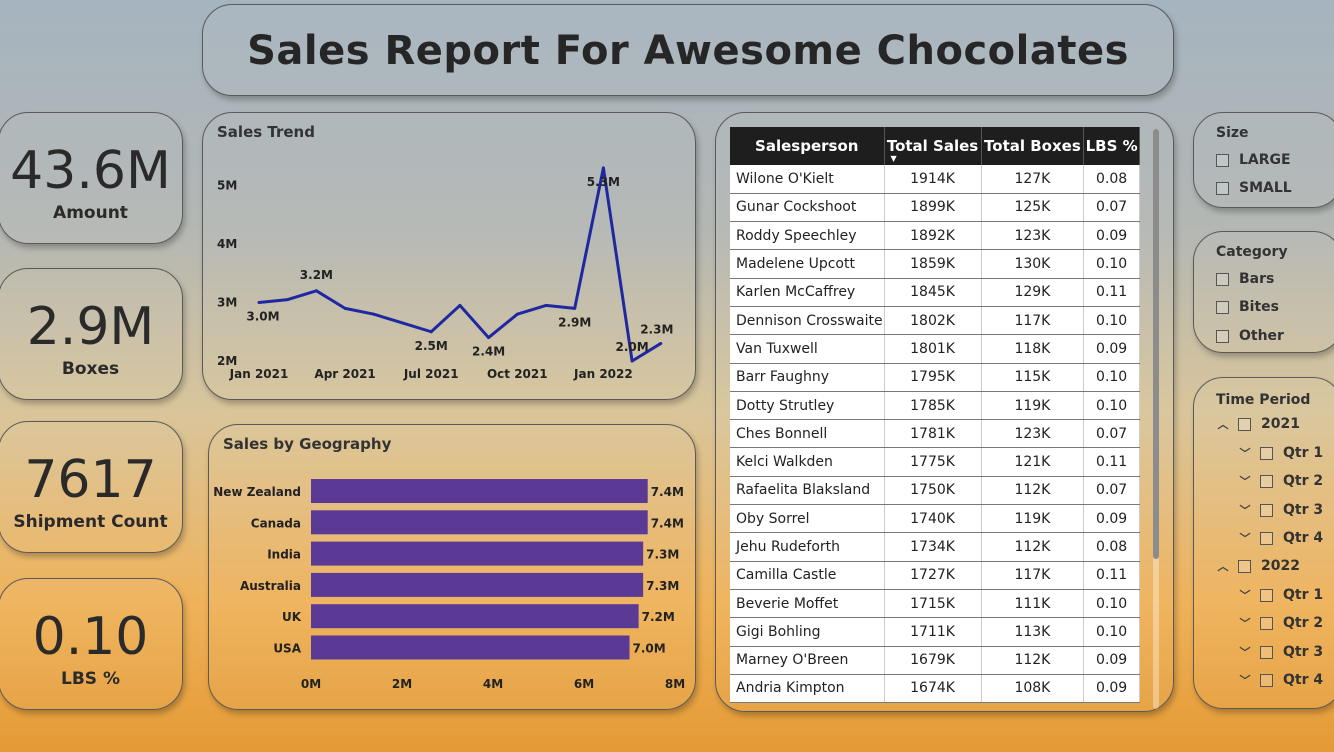 Image resolution: width=1334 pixels, height=752 pixels. I want to click on size-option-small: SMALL, so click(1254, 188).